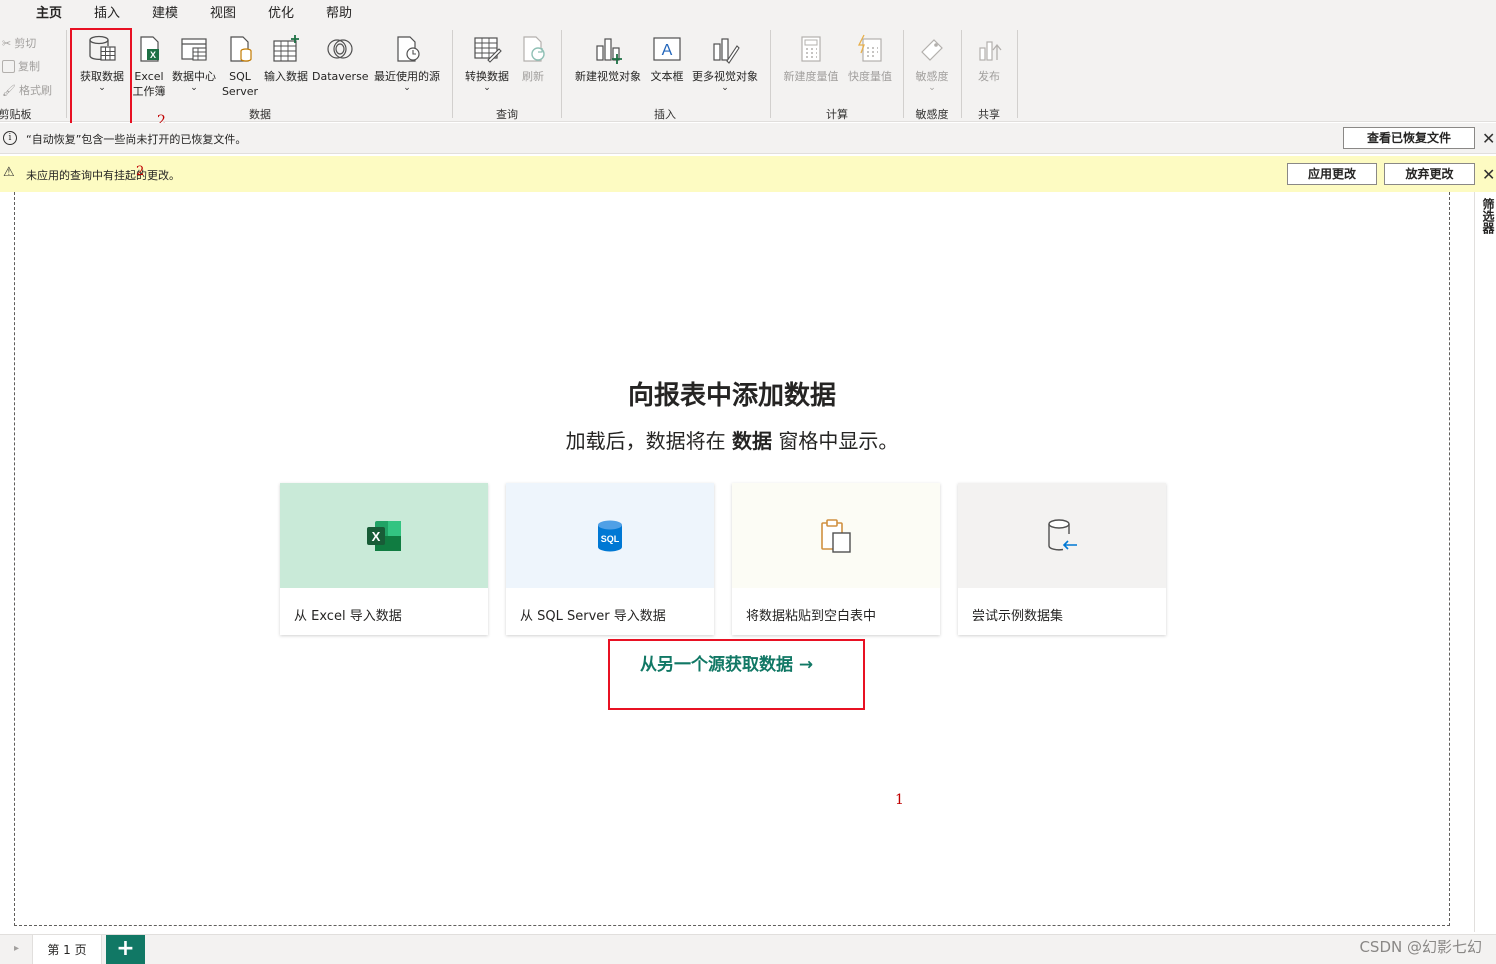  I want to click on warning-icon: ⚠, so click(9, 172).